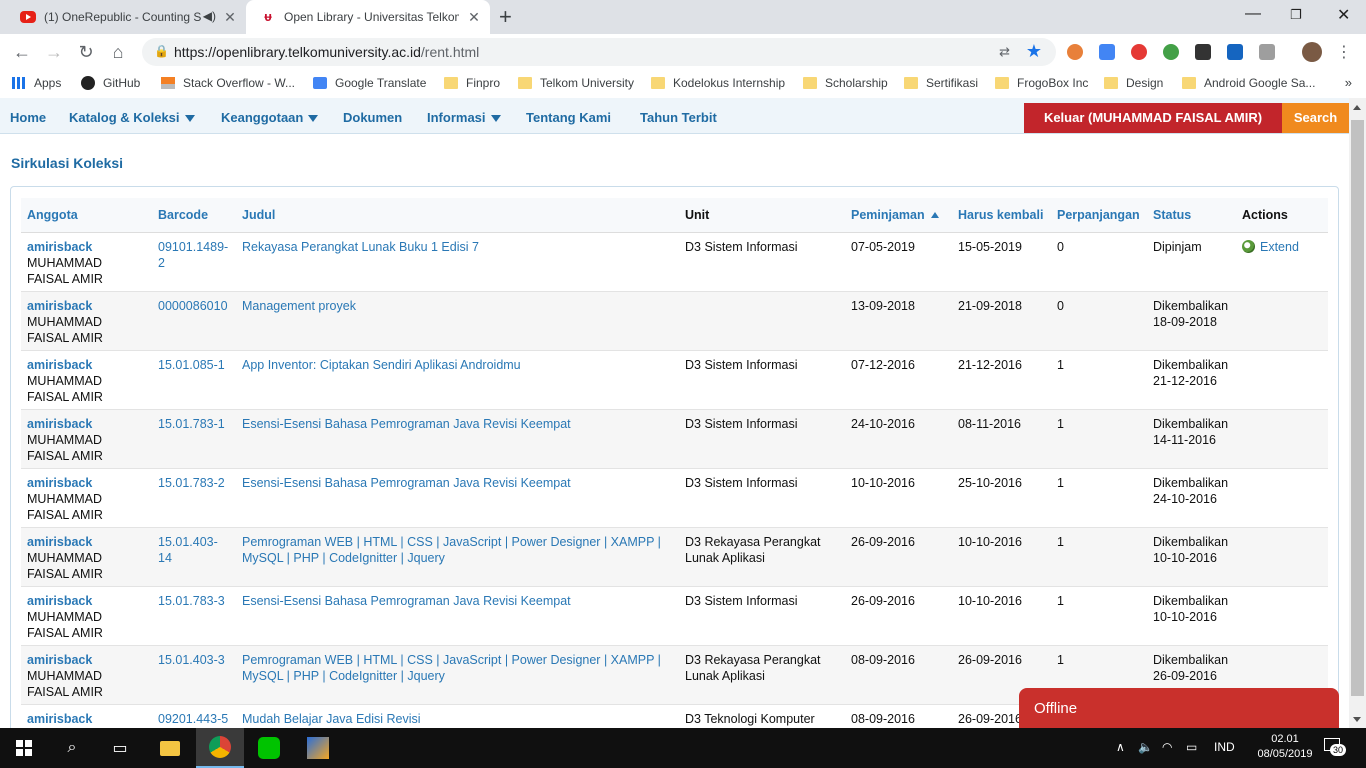 Image resolution: width=1366 pixels, height=768 pixels. What do you see at coordinates (1167, 747) in the screenshot?
I see `wifi-icon: ◠` at bounding box center [1167, 747].